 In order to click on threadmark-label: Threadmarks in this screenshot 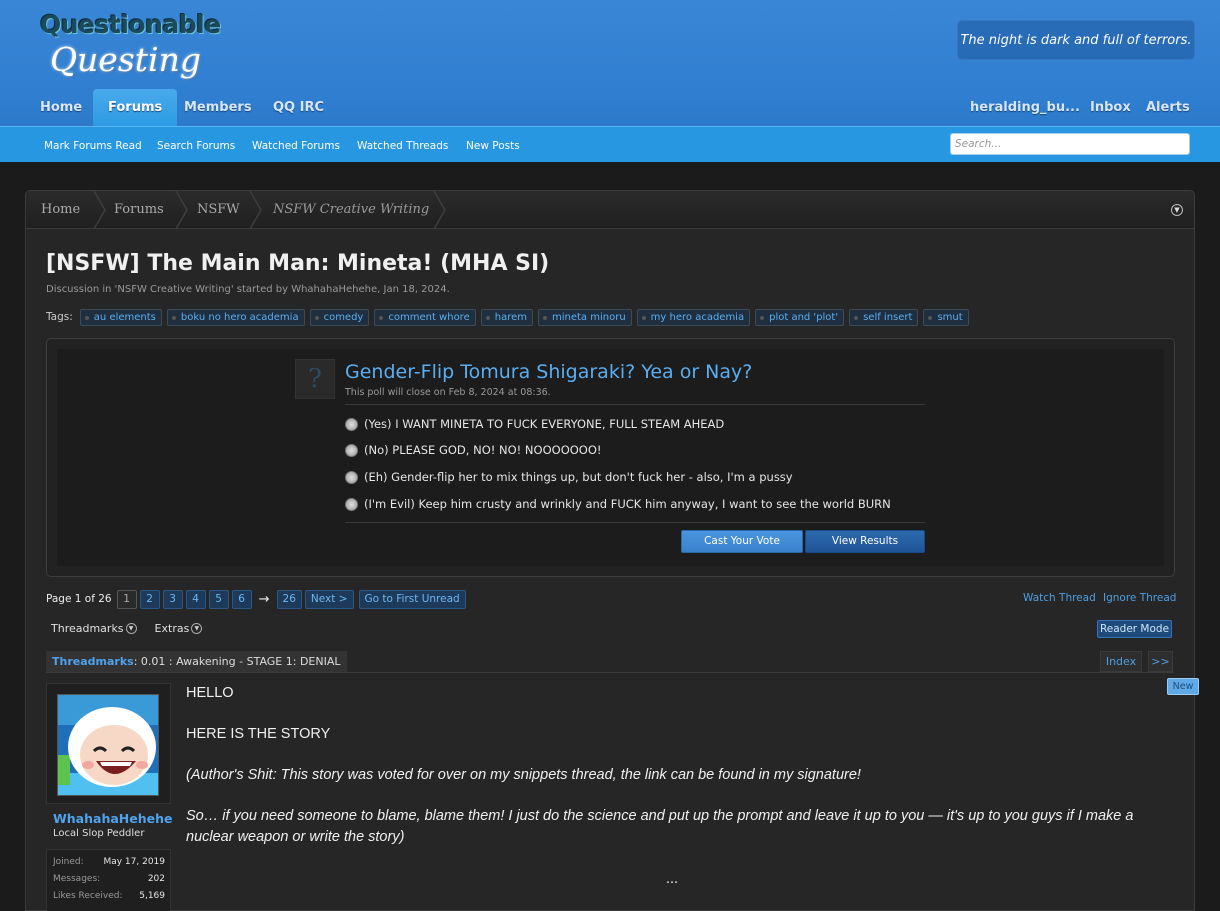, I will do `click(93, 661)`.